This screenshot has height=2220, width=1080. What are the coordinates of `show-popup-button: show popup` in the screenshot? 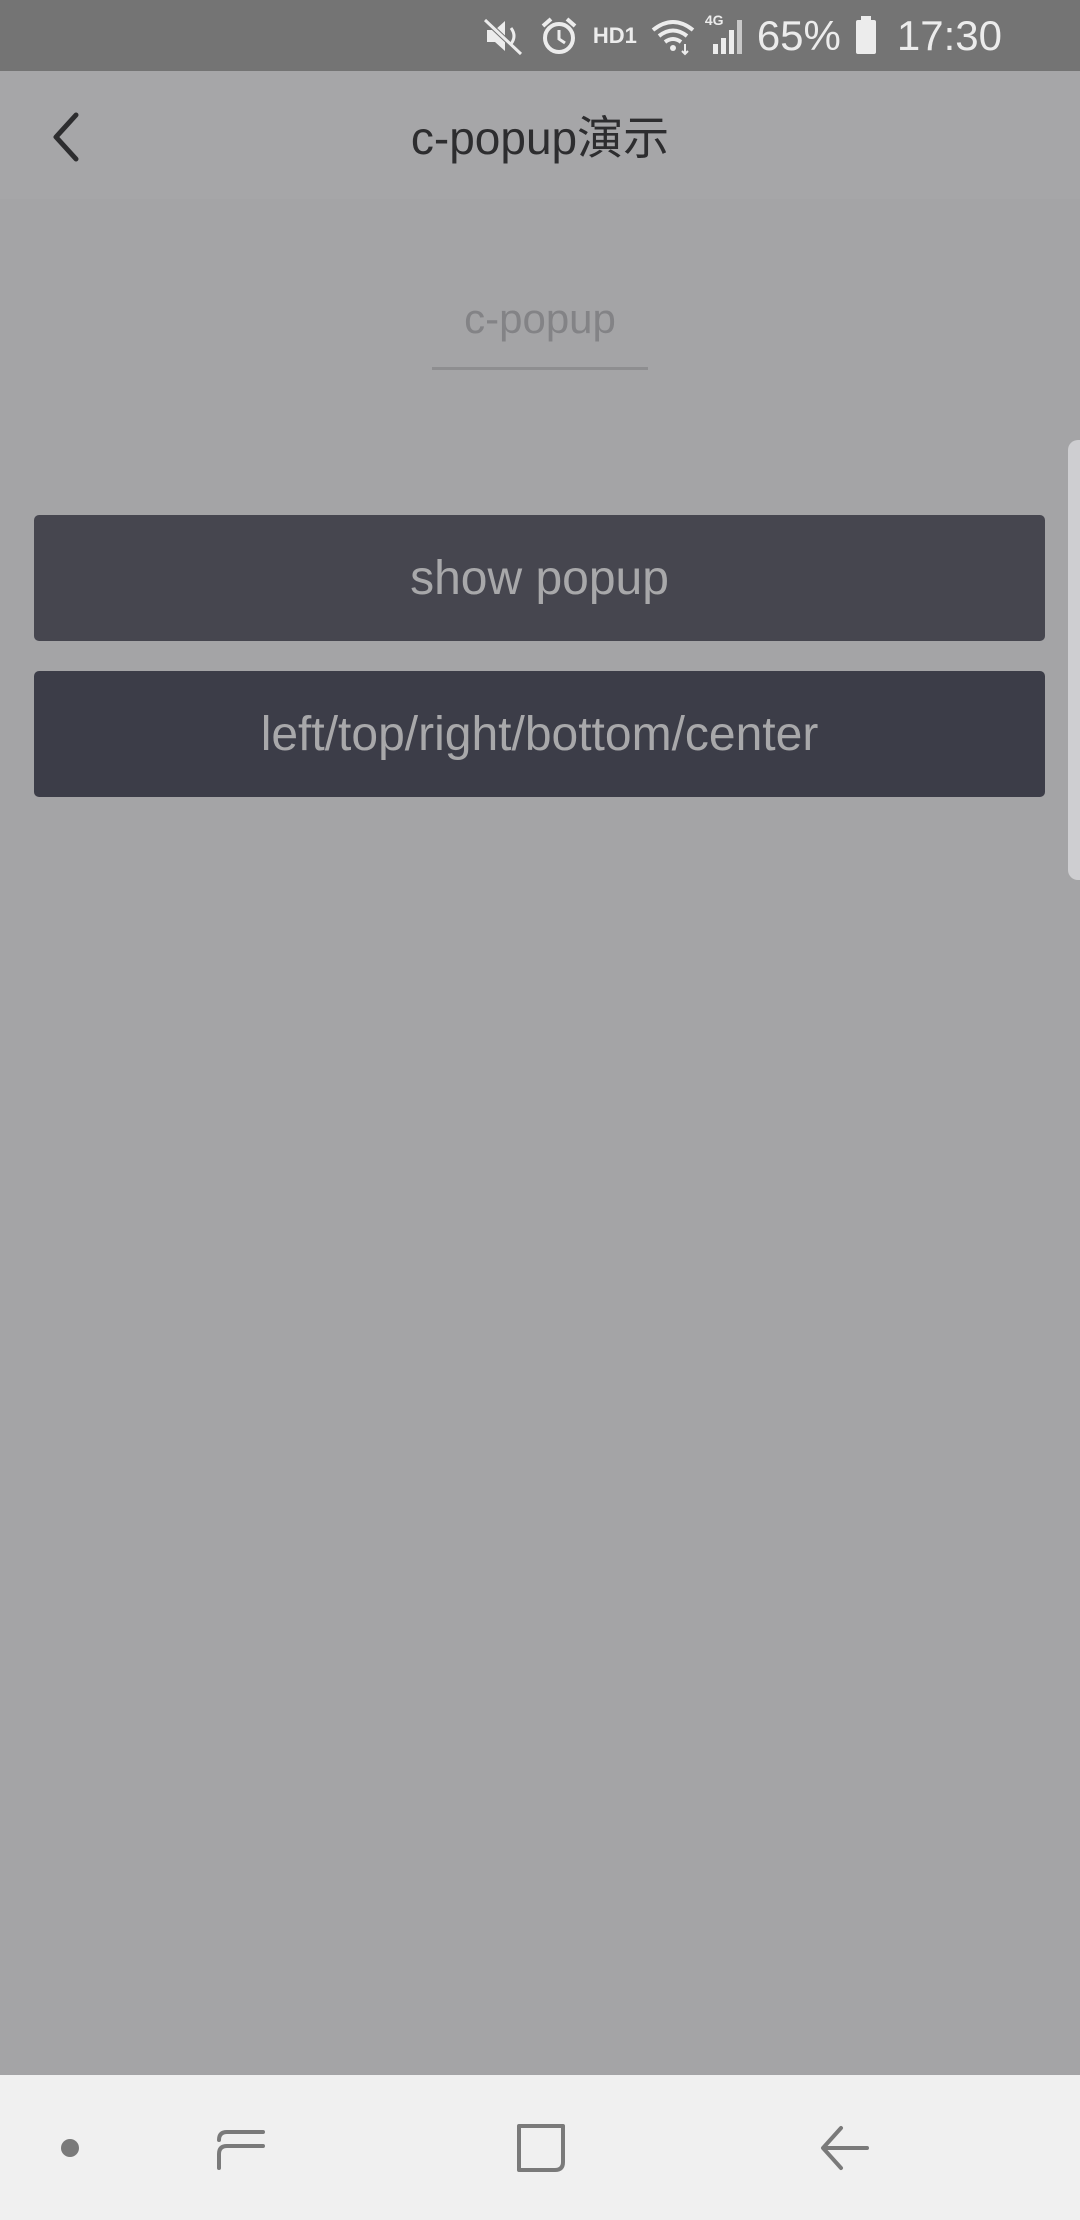 It's located at (539, 578).